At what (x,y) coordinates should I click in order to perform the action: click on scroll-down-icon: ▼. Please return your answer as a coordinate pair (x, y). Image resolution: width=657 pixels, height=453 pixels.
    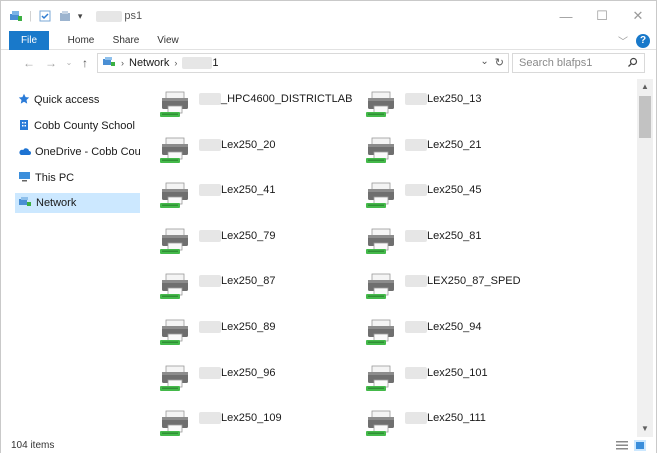
    Looking at the image, I should click on (645, 429).